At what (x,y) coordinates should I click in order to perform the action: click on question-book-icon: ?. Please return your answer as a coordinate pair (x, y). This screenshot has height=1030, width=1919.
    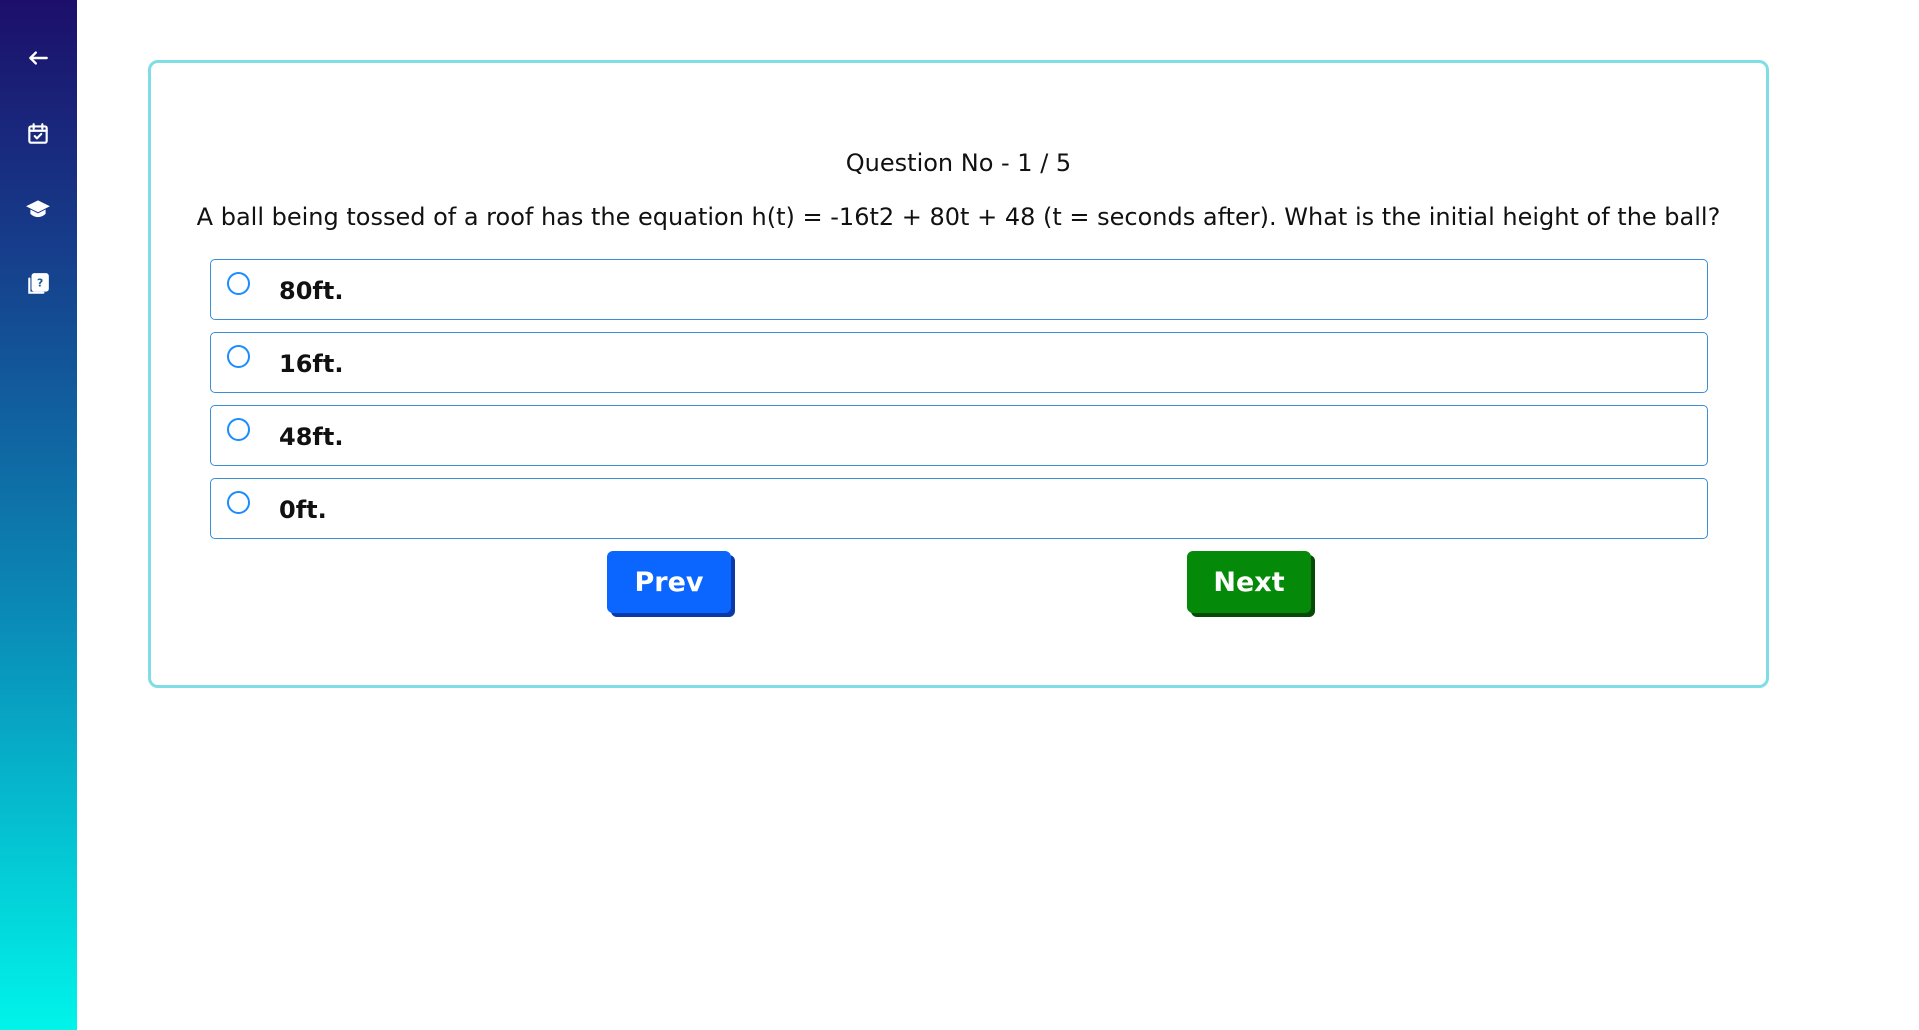
    Looking at the image, I should click on (38, 283).